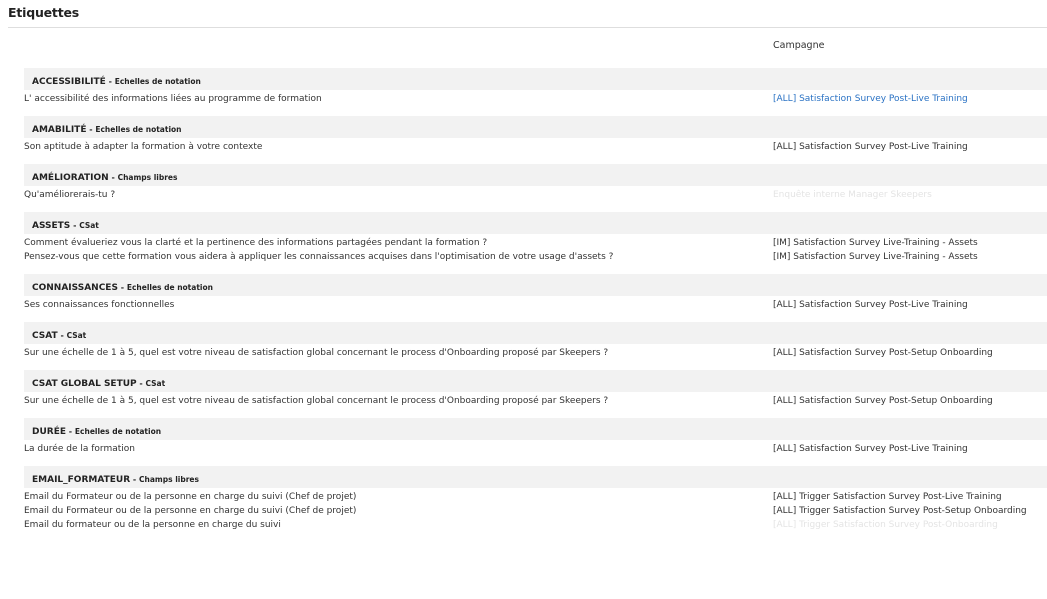 The image size is (1047, 599). What do you see at coordinates (535, 127) in the screenshot?
I see `group-header: AMABILITÉ - Echelles de notation` at bounding box center [535, 127].